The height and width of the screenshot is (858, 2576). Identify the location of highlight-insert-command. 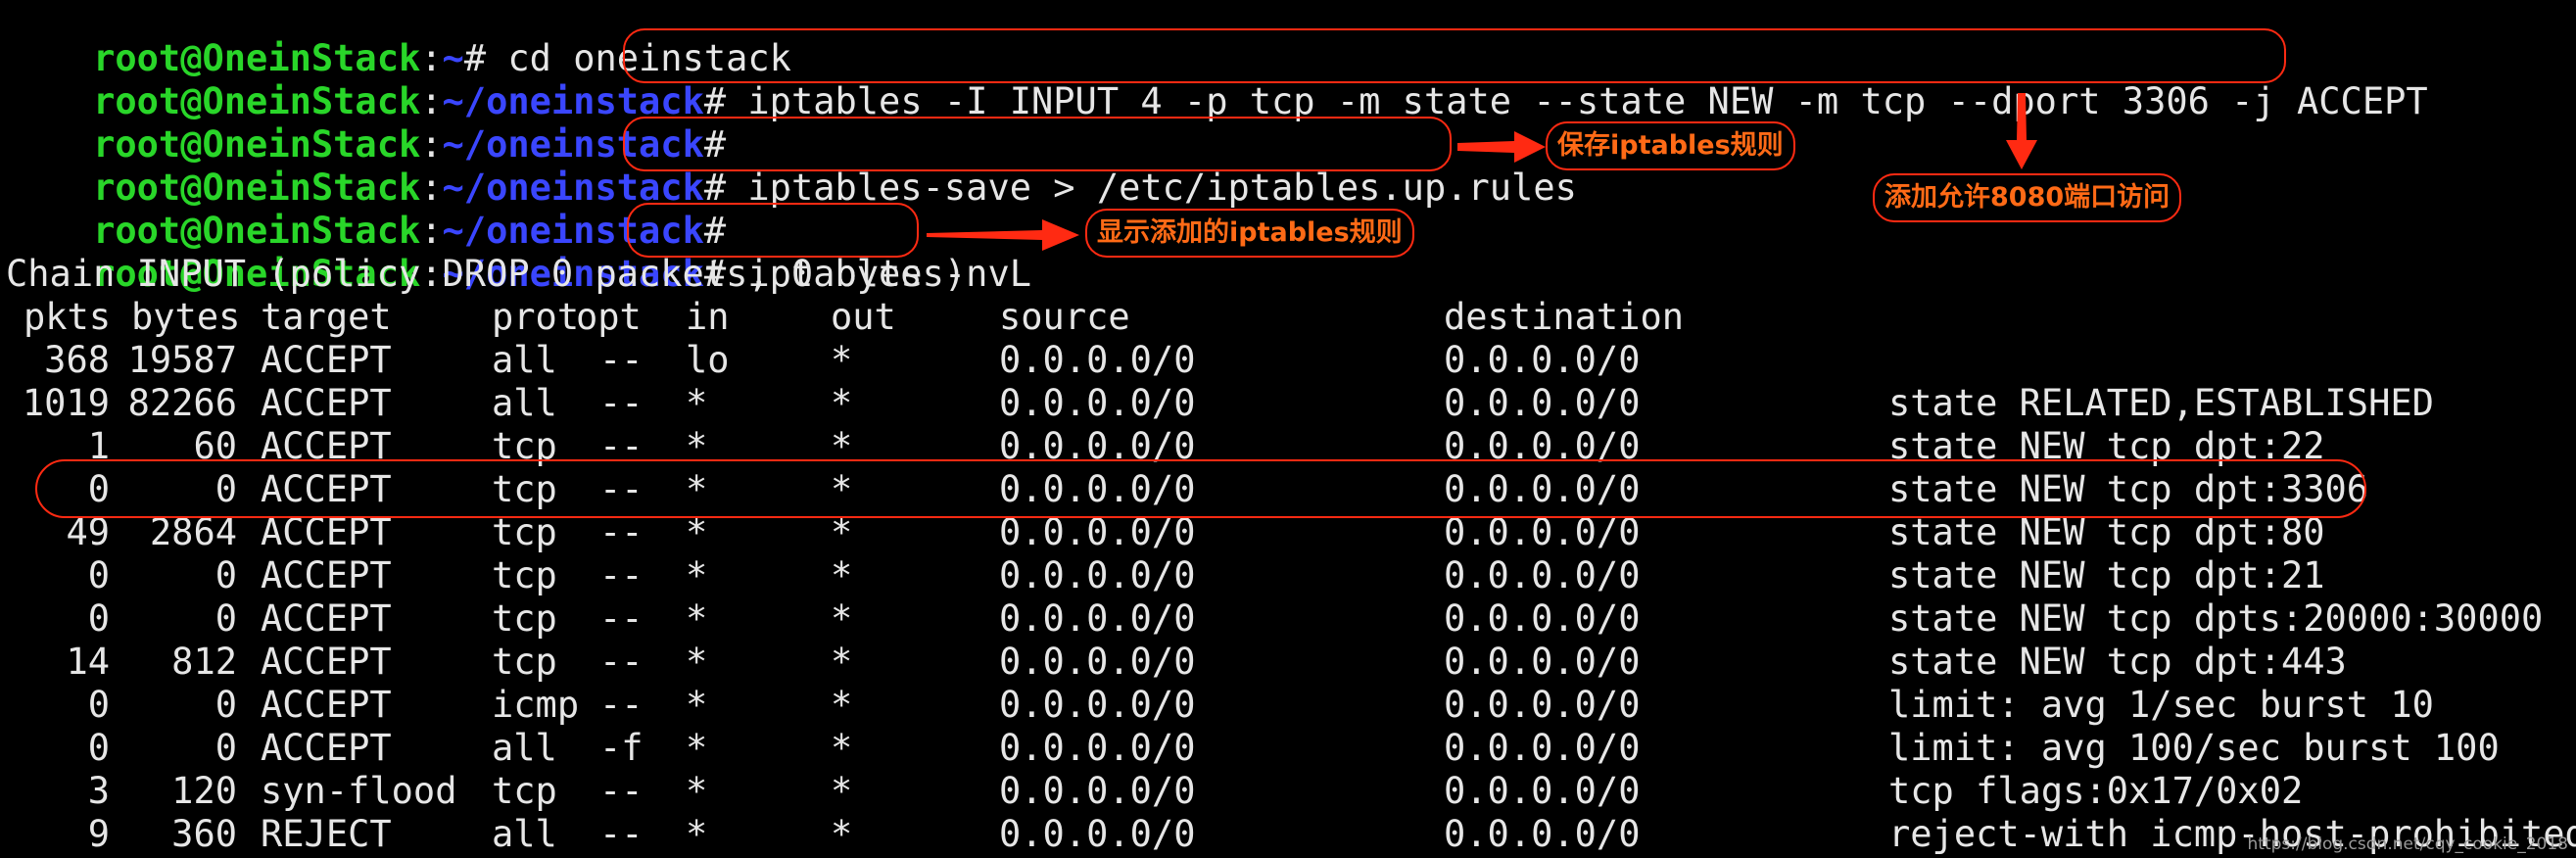
(1455, 56).